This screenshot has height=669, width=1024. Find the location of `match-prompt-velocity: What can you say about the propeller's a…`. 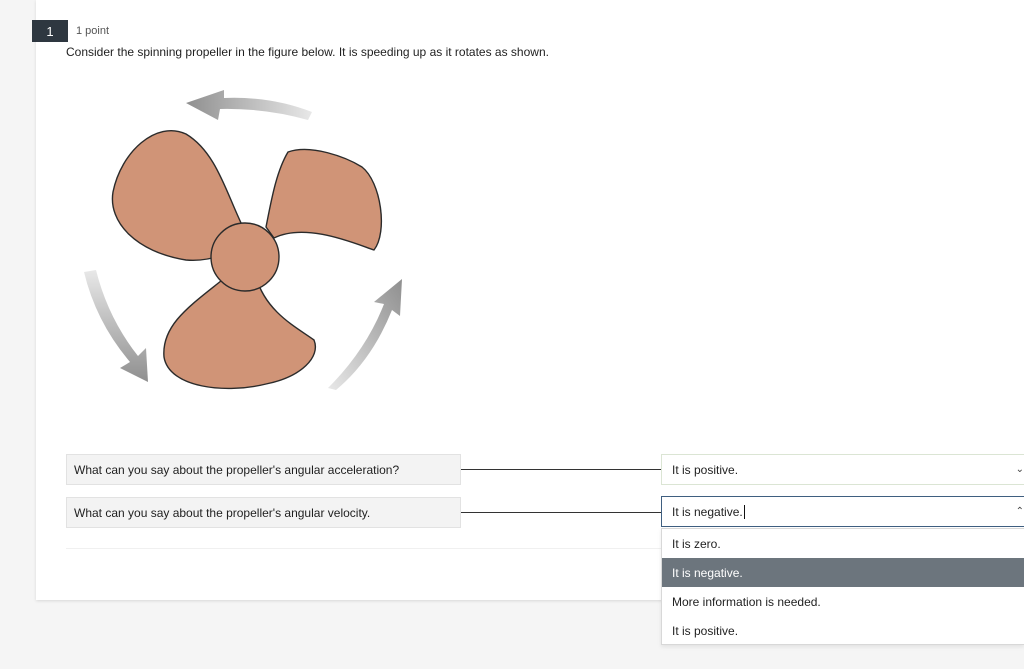

match-prompt-velocity: What can you say about the propeller's a… is located at coordinates (263, 512).